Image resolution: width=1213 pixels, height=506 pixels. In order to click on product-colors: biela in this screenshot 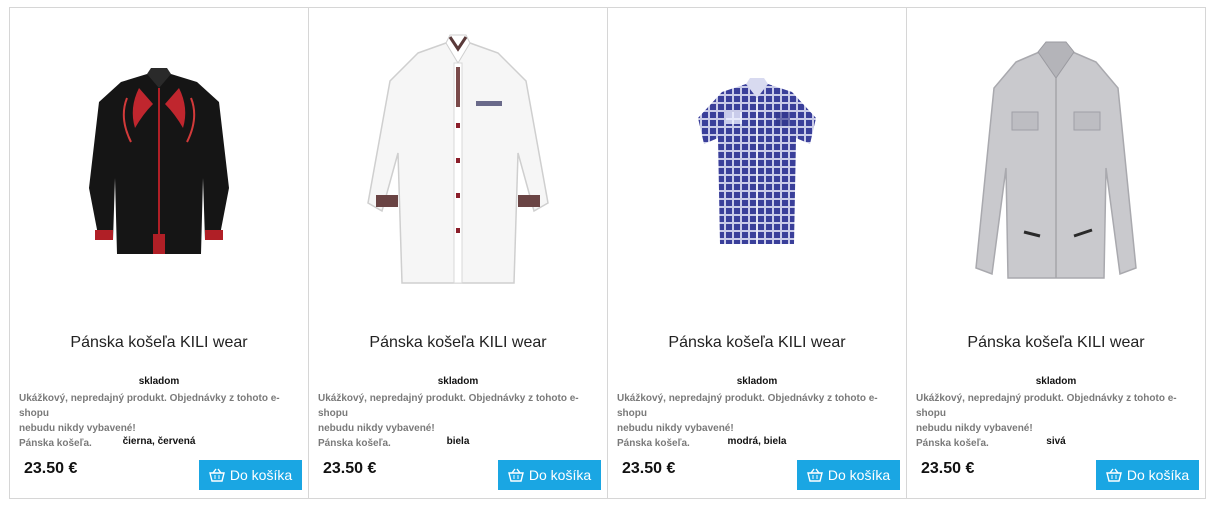, I will do `click(458, 441)`.